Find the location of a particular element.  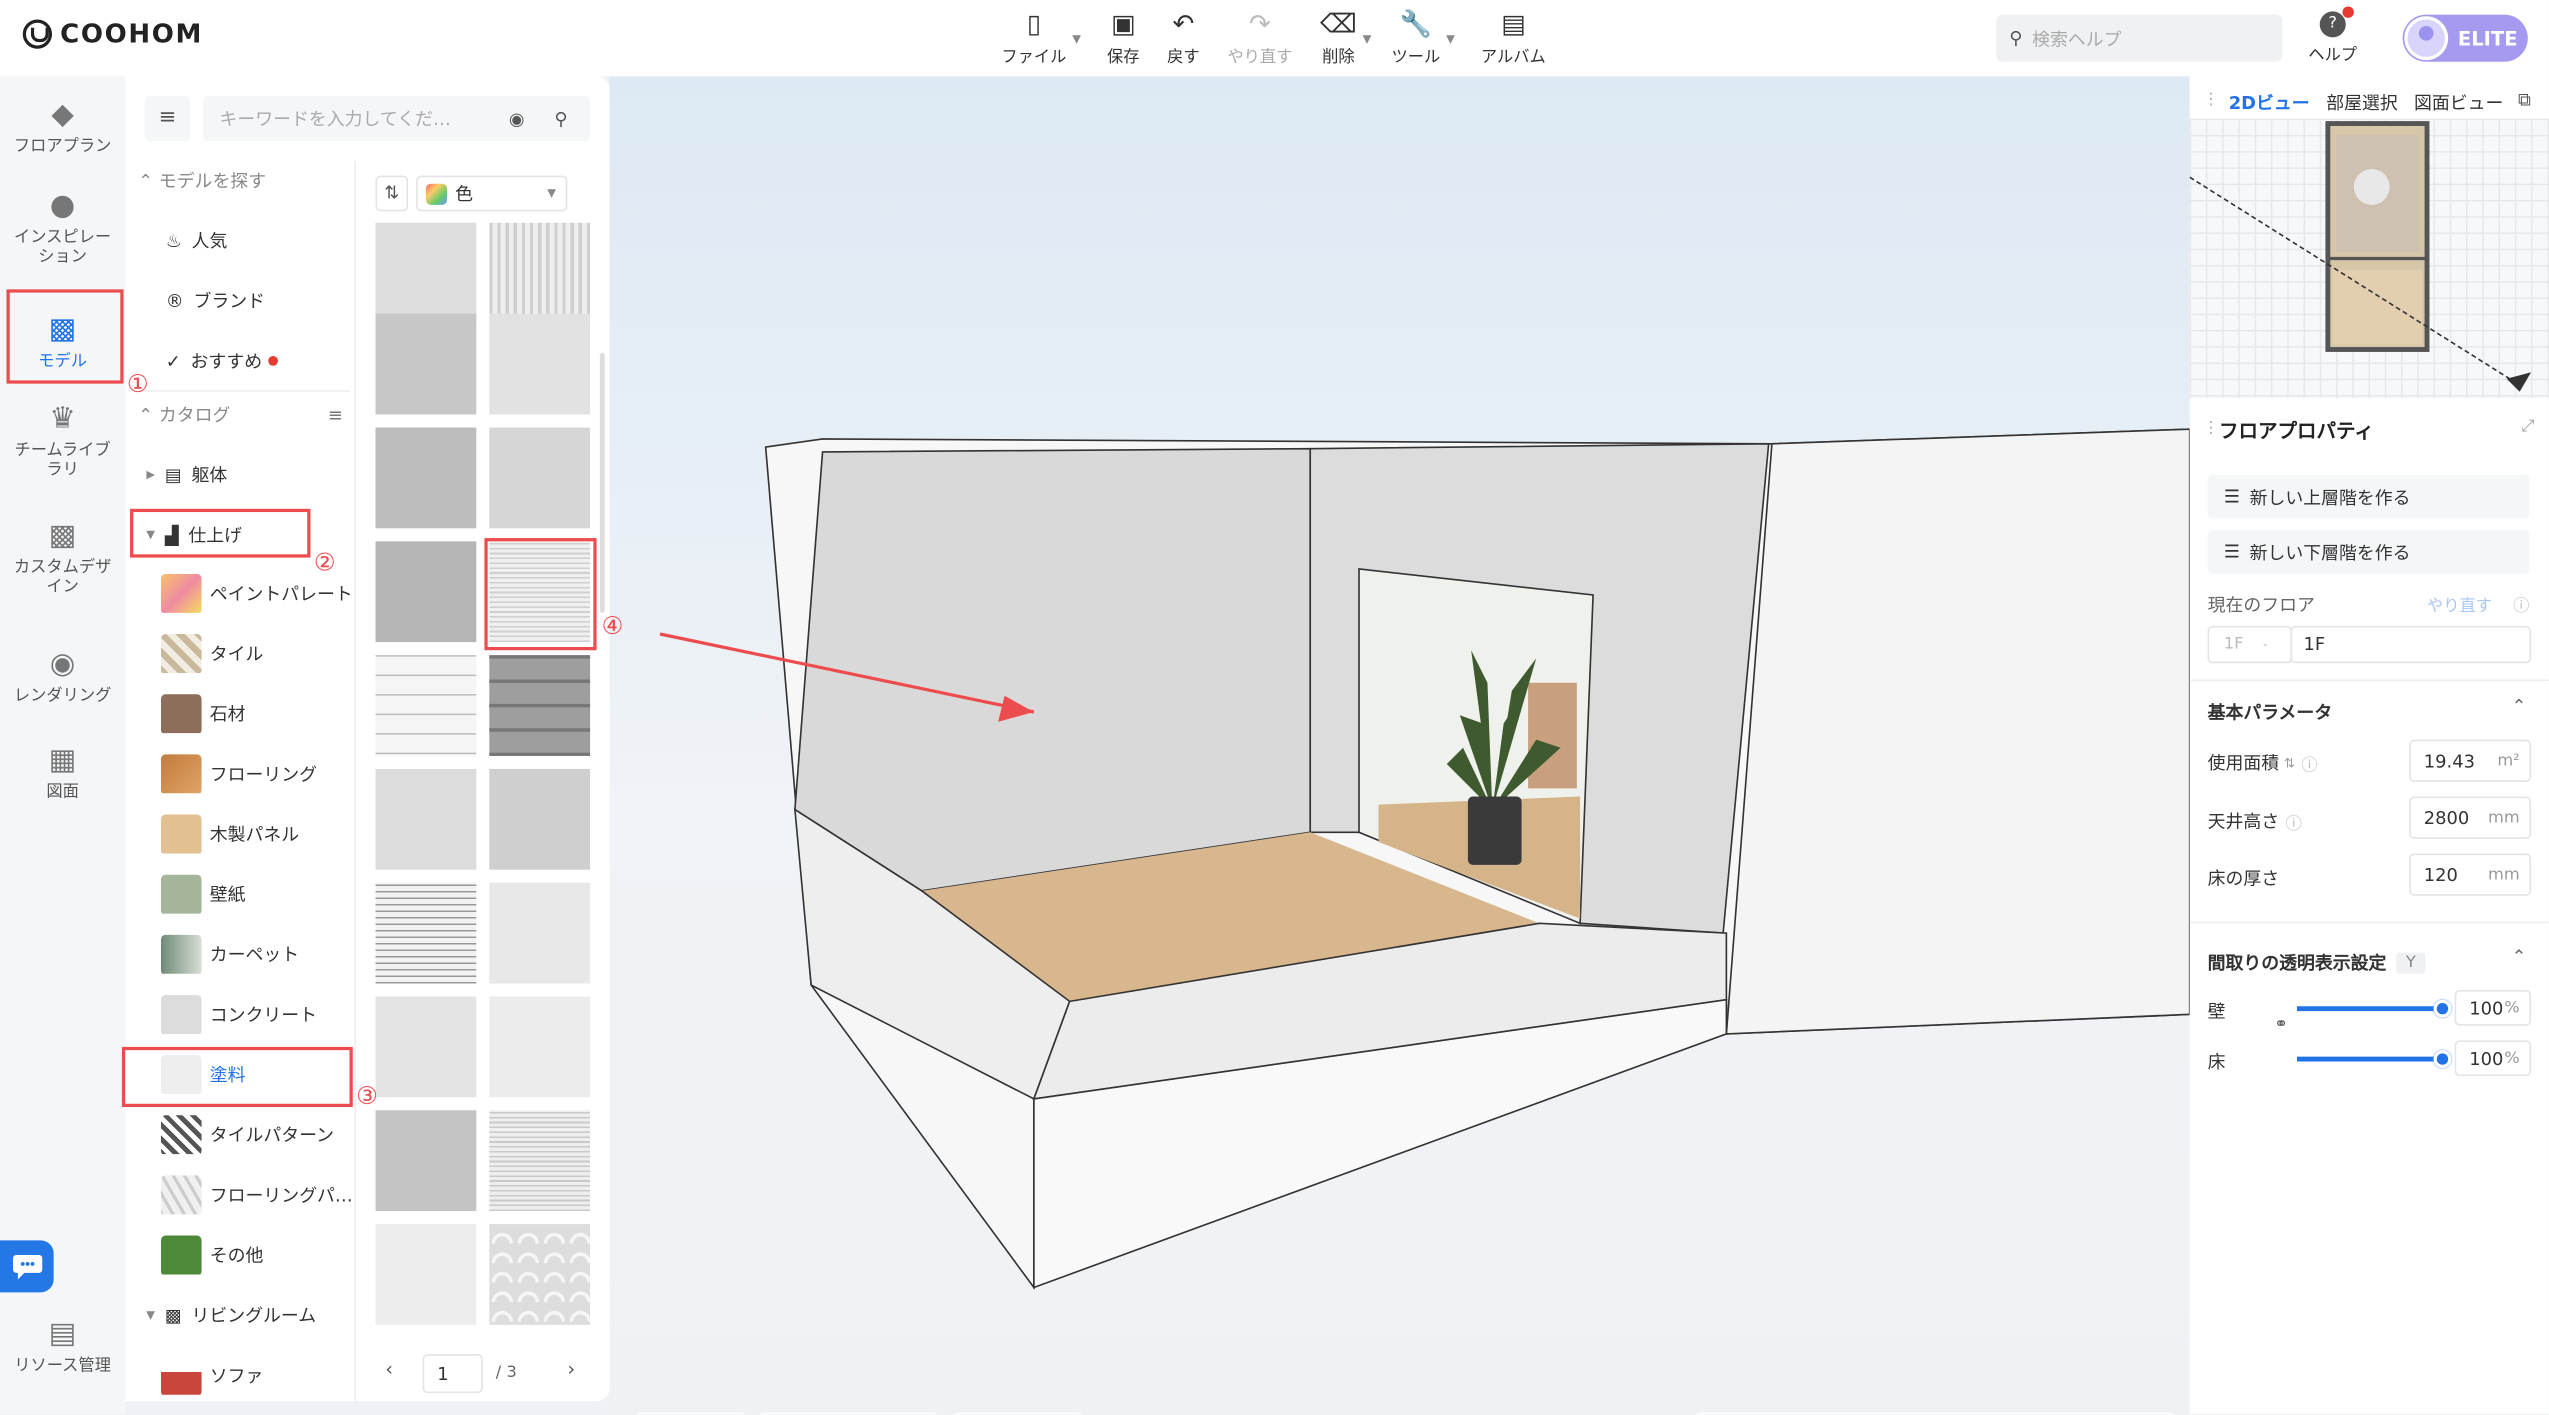

list-item-popular: ♨ 人気 is located at coordinates (280, 240).